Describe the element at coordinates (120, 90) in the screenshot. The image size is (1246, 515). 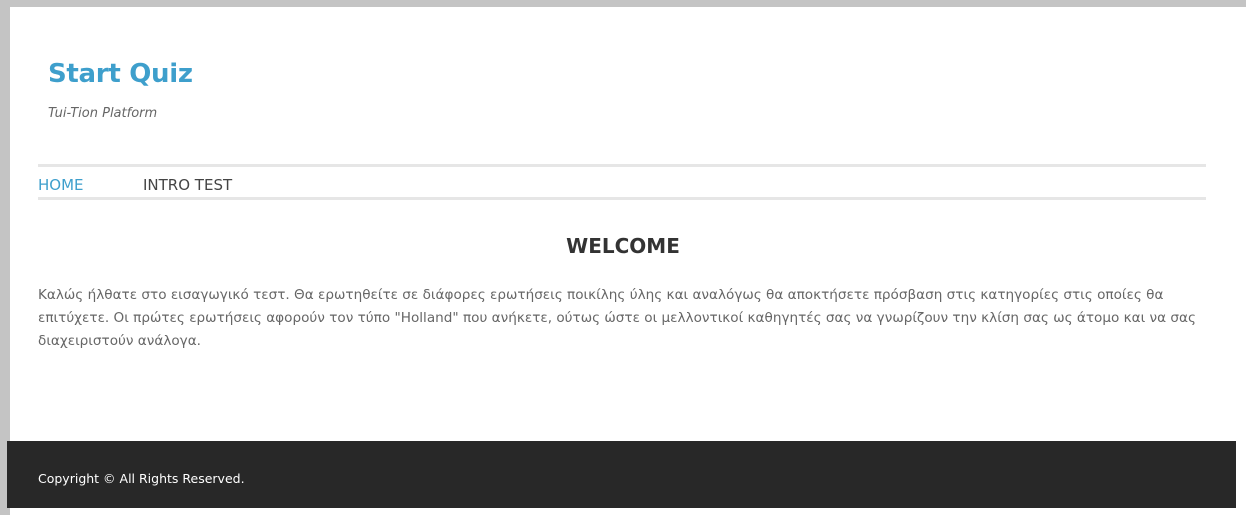
I see `site-header: Start Quiz Tui-Tion Platform` at that location.